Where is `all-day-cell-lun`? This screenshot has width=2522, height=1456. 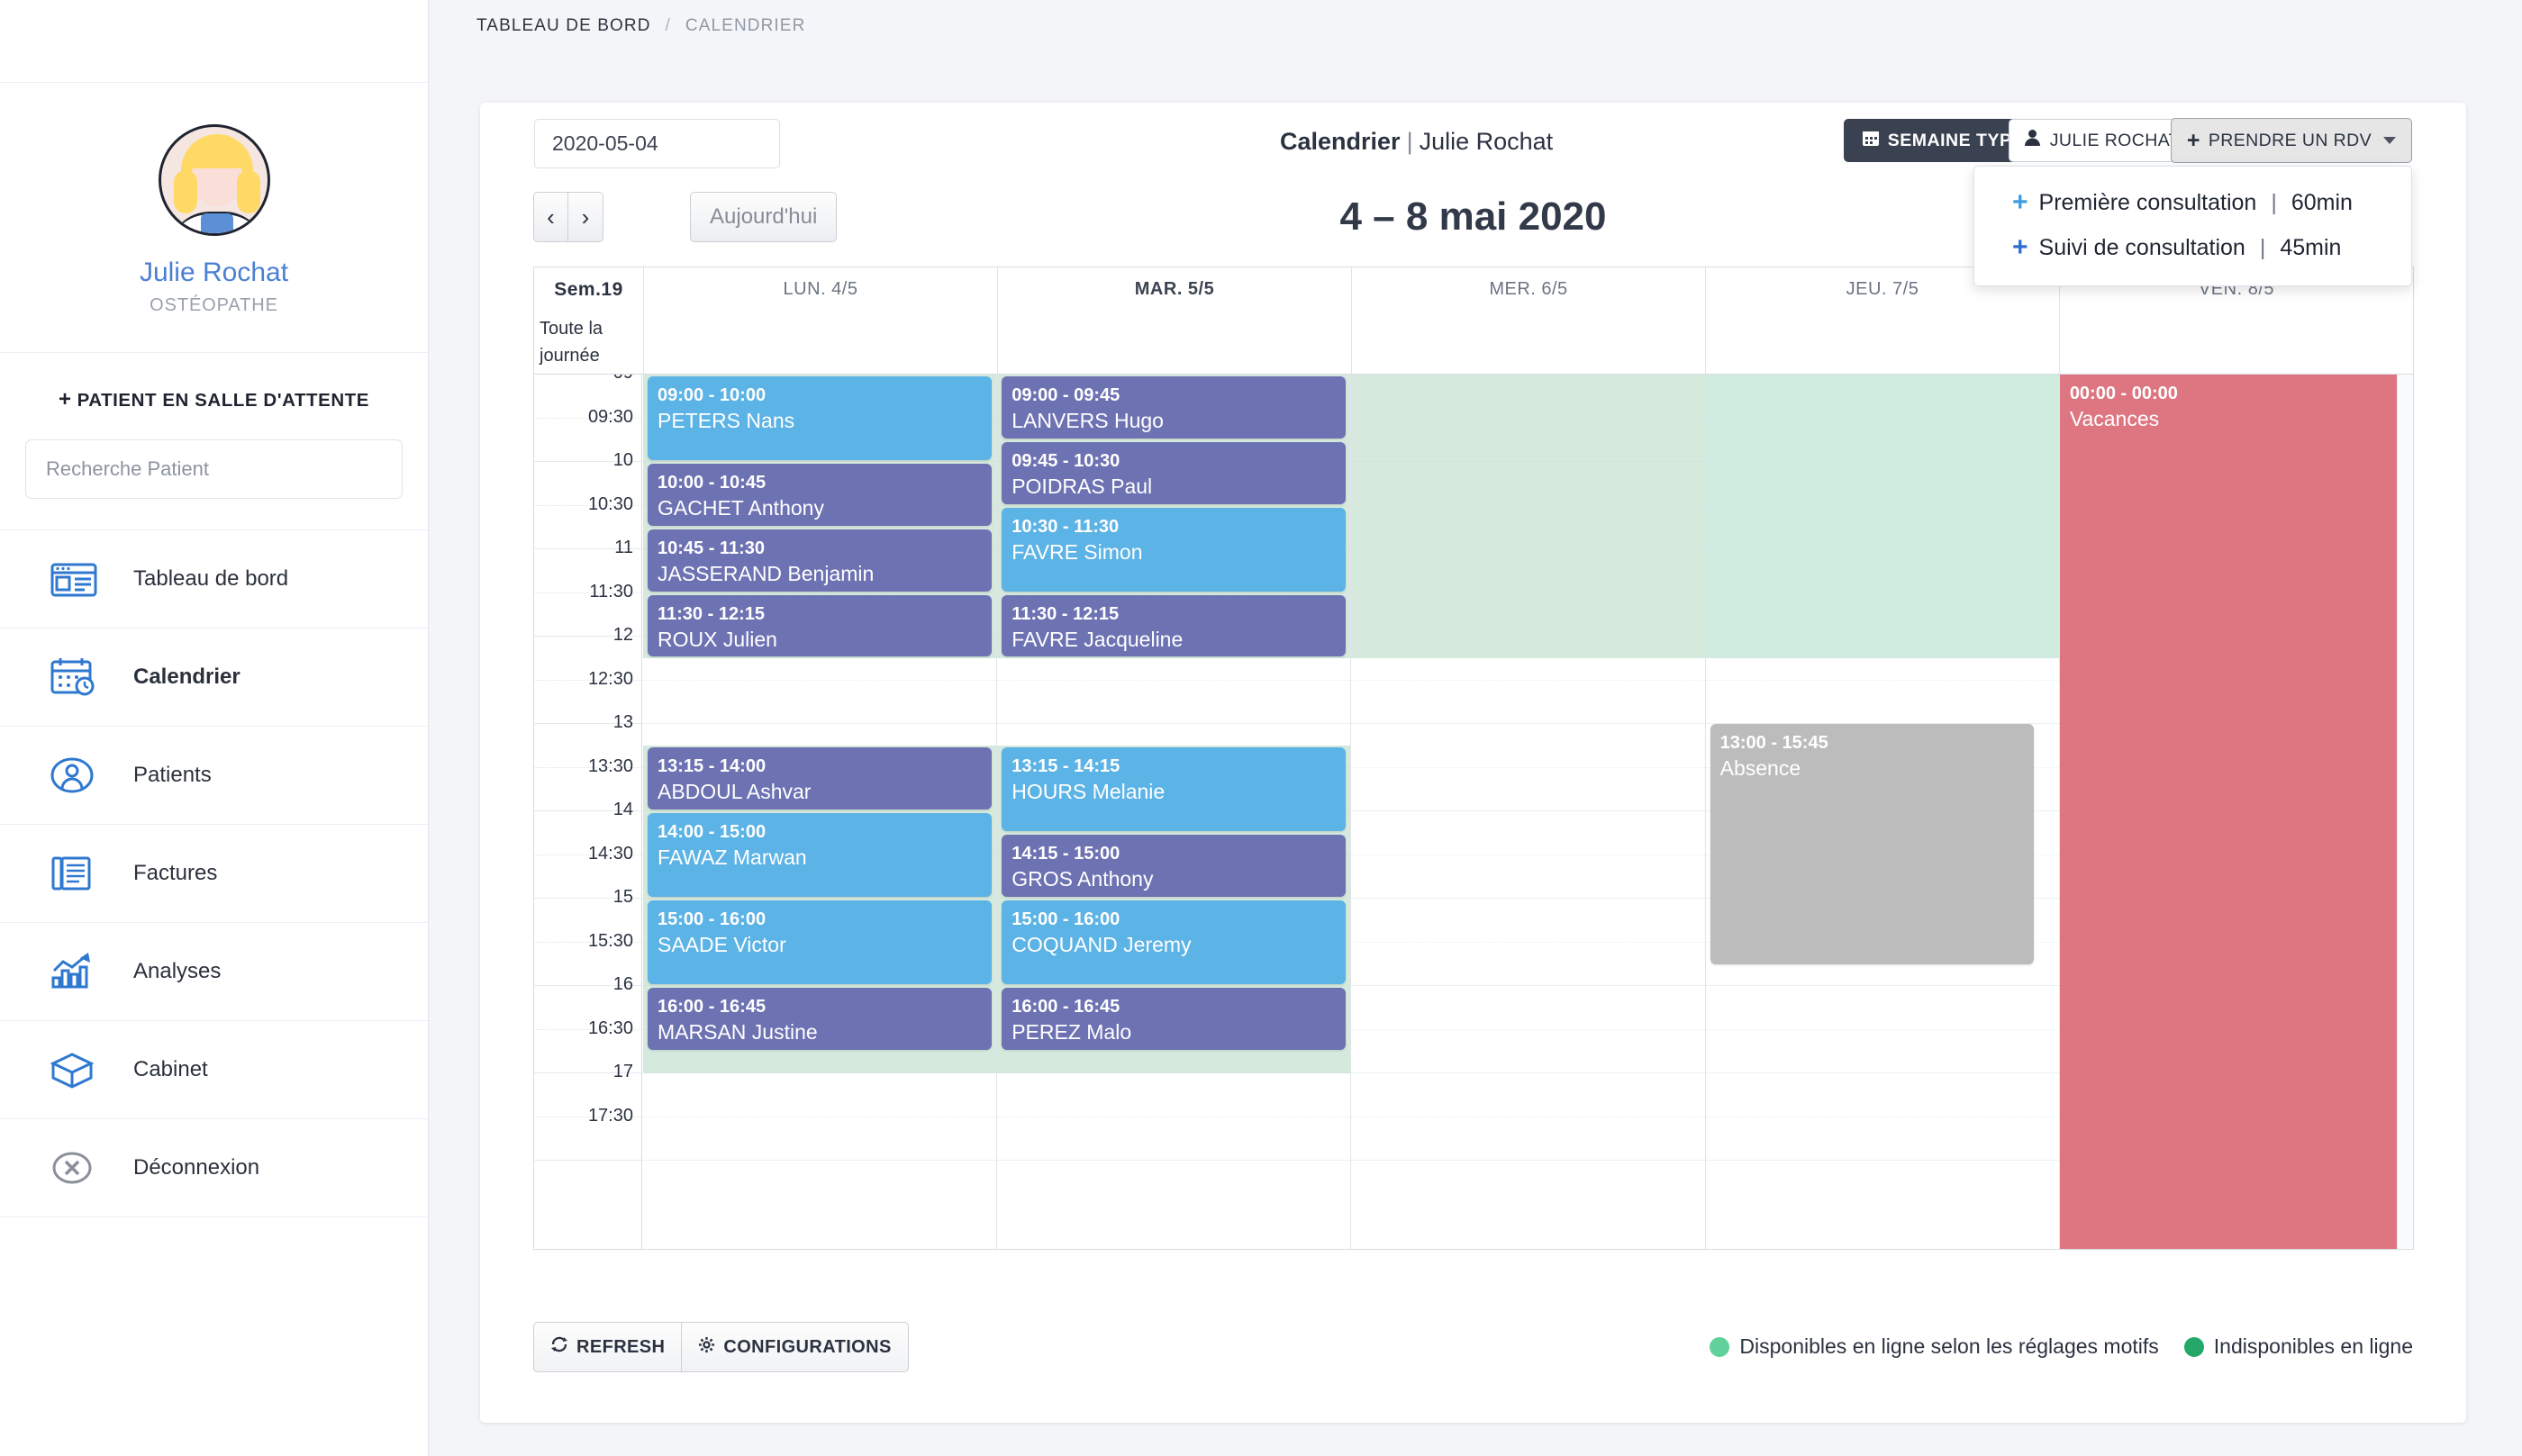 all-day-cell-lun is located at coordinates (820, 343).